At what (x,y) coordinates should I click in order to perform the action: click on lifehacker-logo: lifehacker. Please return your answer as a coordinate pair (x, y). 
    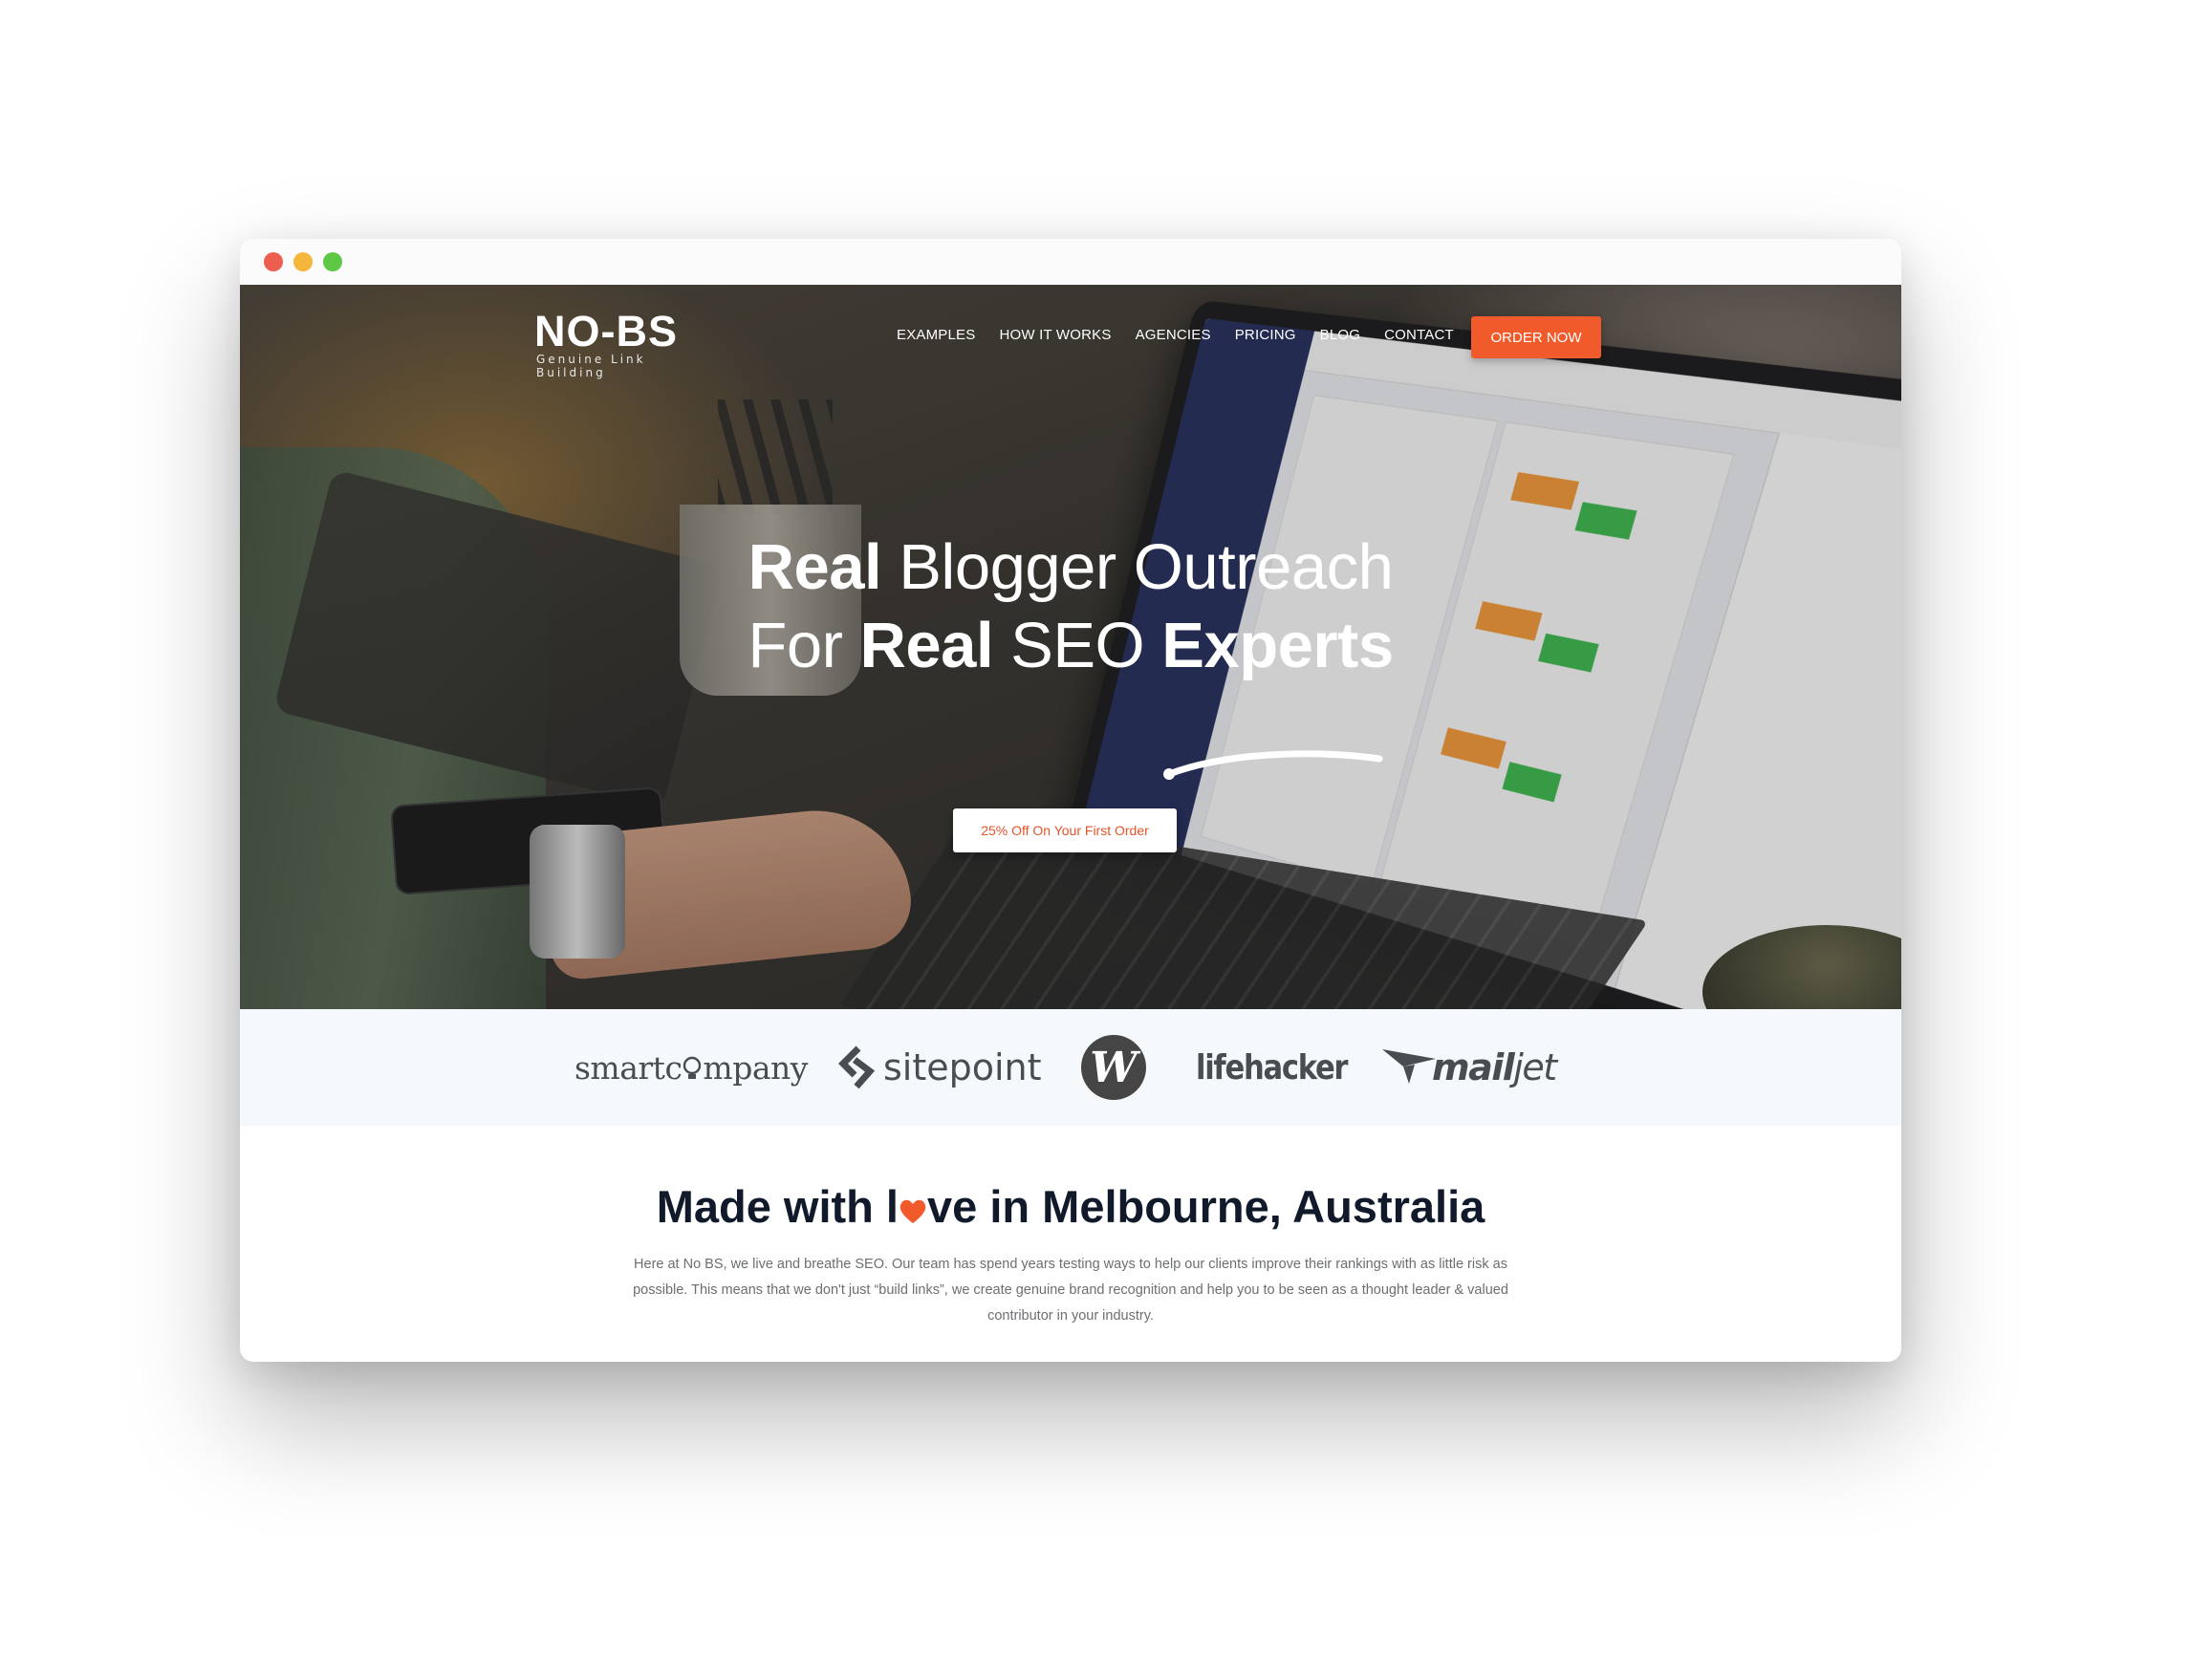
    Looking at the image, I should click on (1272, 1067).